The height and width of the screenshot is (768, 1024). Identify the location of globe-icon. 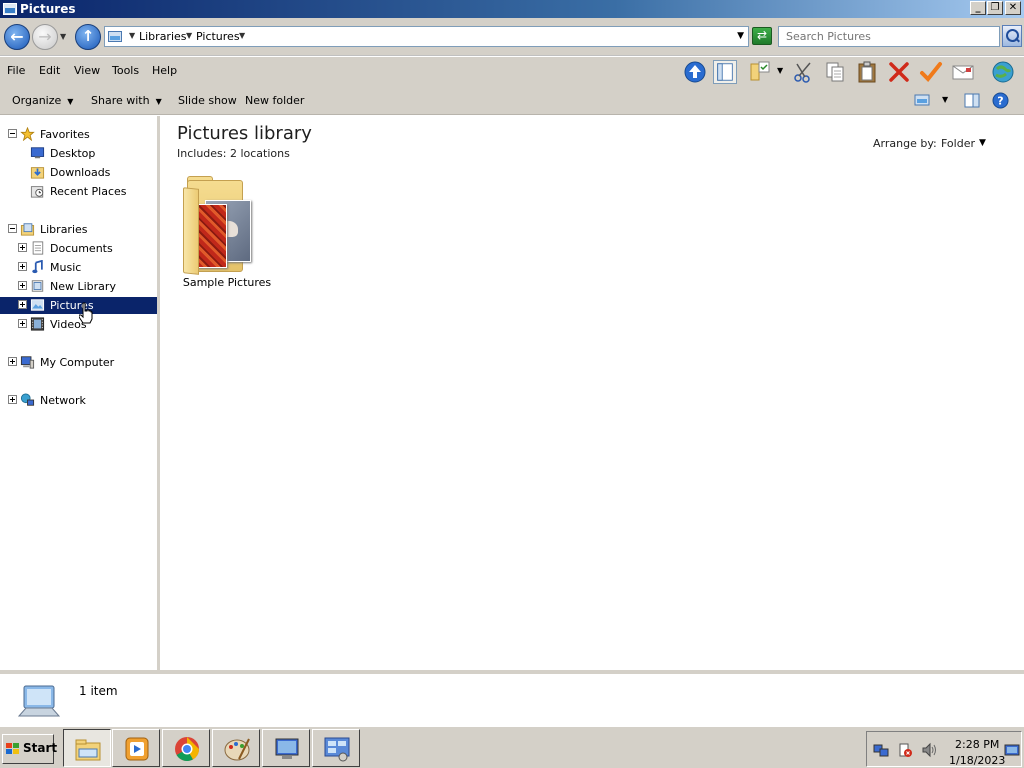
(1003, 72).